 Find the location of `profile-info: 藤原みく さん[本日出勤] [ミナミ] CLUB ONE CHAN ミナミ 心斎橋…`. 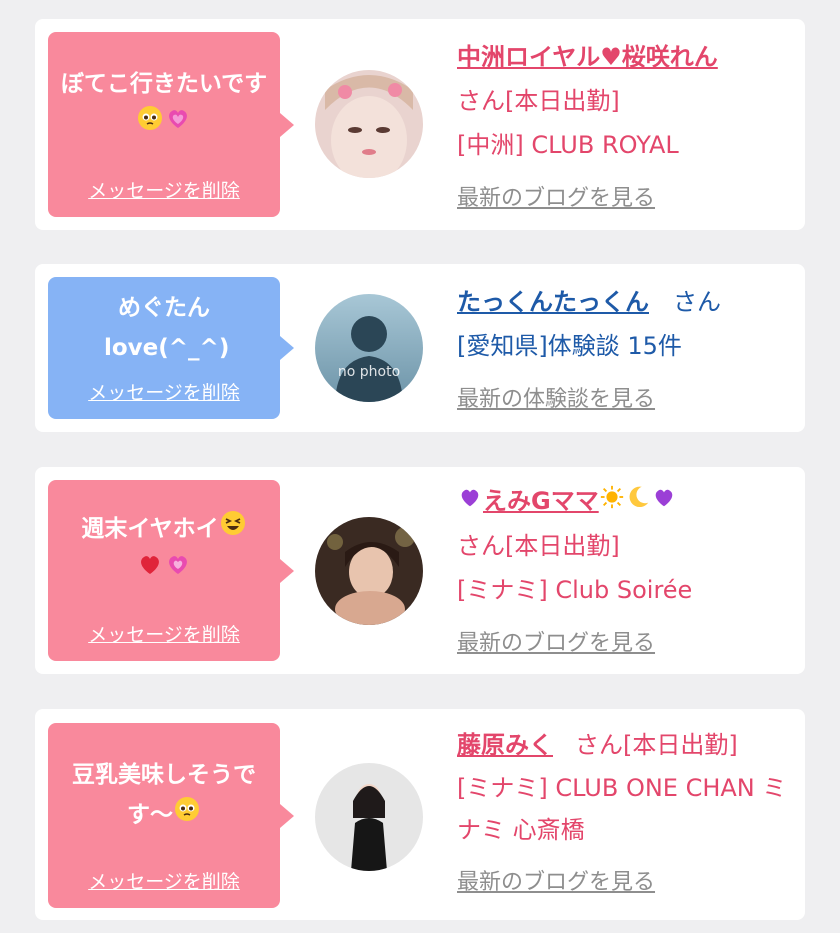

profile-info: 藤原みく さん[本日出勤] [ミナミ] CLUB ONE CHAN ミナミ 心斎橋… is located at coordinates (627, 814).